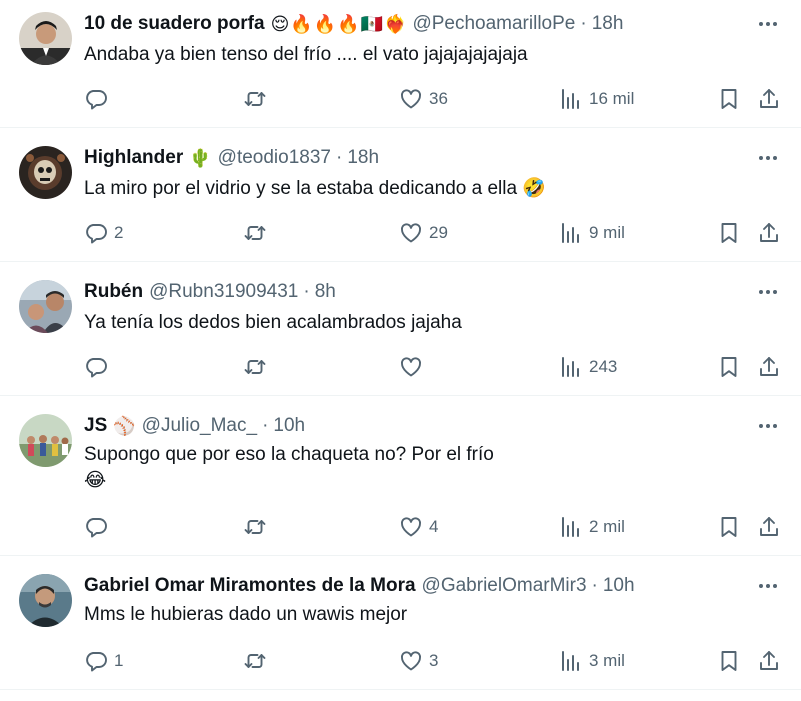 This screenshot has height=701, width=801. What do you see at coordinates (412, 426) in the screenshot?
I see `tweet-header: JS ⚾ @Julio_Mac_ · 10h` at bounding box center [412, 426].